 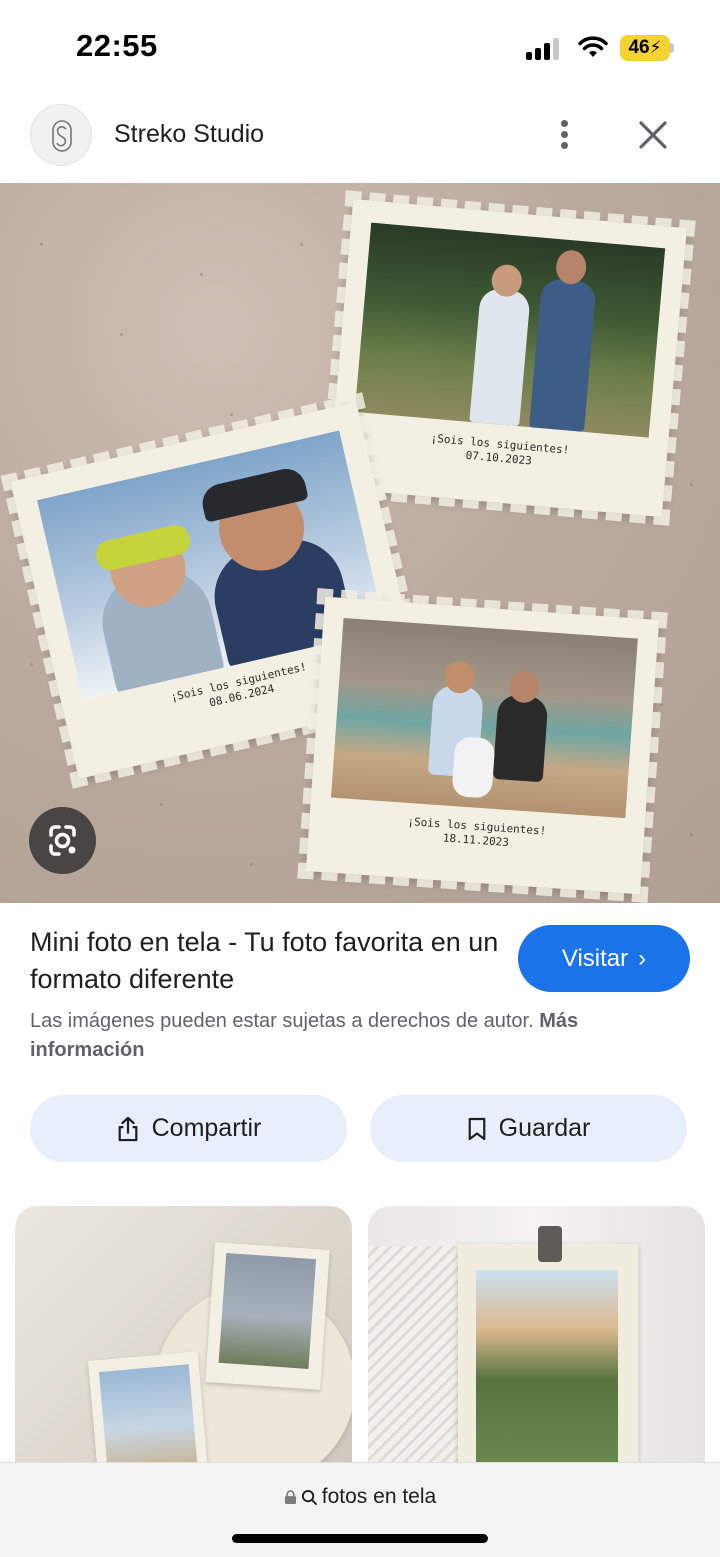 I want to click on search-query-bar: fotos en tela, so click(x=360, y=1497).